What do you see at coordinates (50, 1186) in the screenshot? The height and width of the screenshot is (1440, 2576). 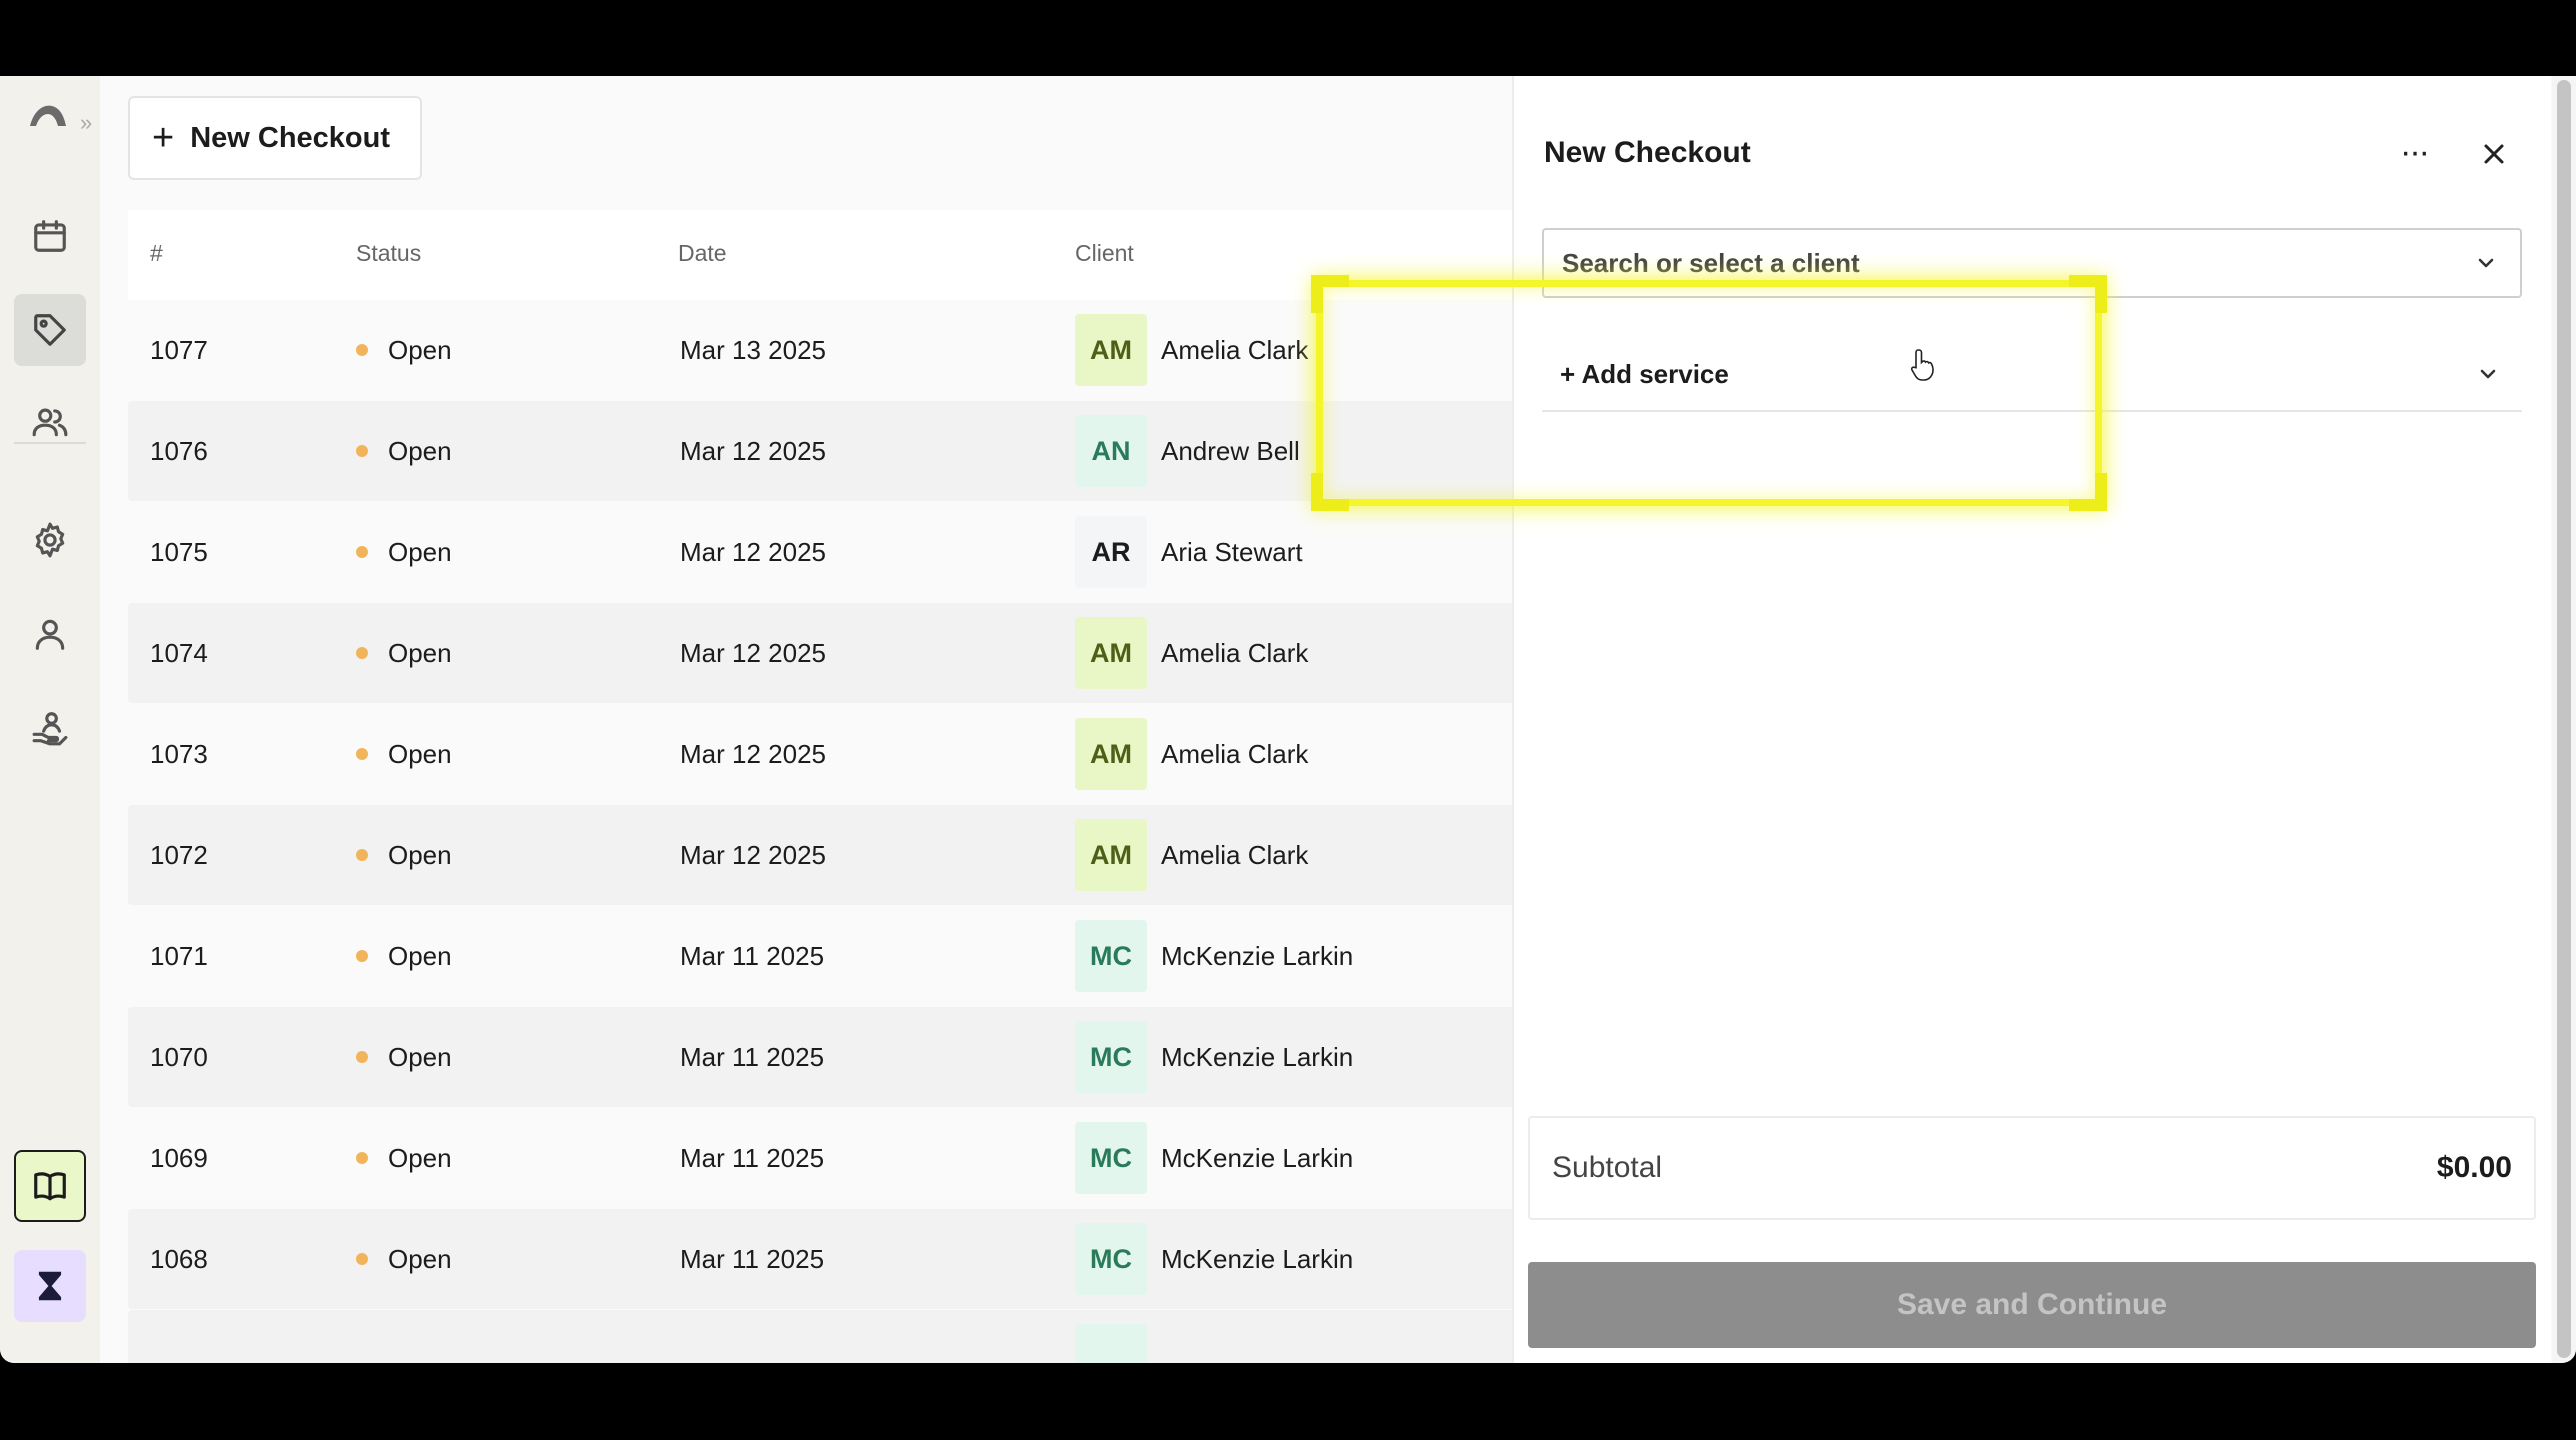 I see `book-icon` at bounding box center [50, 1186].